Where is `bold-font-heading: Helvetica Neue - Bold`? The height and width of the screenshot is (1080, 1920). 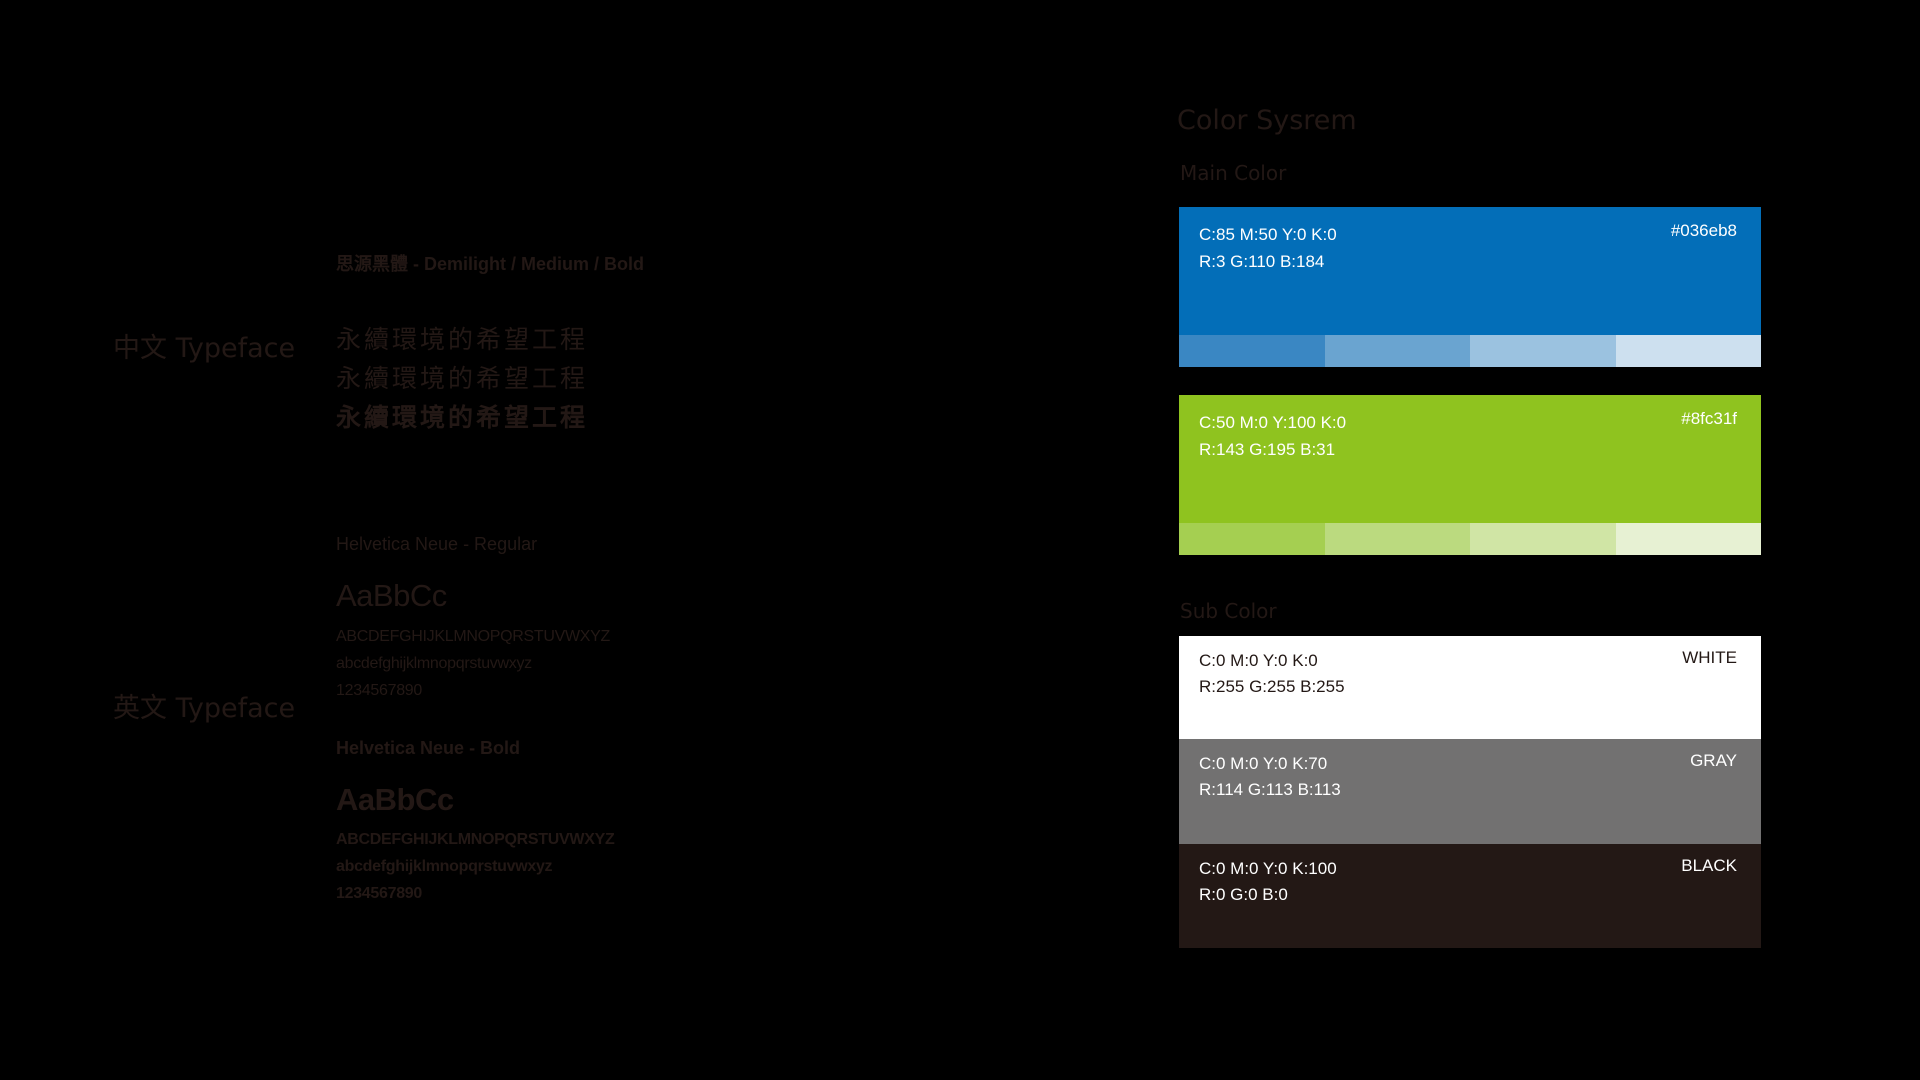
bold-font-heading: Helvetica Neue - Bold is located at coordinates (428, 748).